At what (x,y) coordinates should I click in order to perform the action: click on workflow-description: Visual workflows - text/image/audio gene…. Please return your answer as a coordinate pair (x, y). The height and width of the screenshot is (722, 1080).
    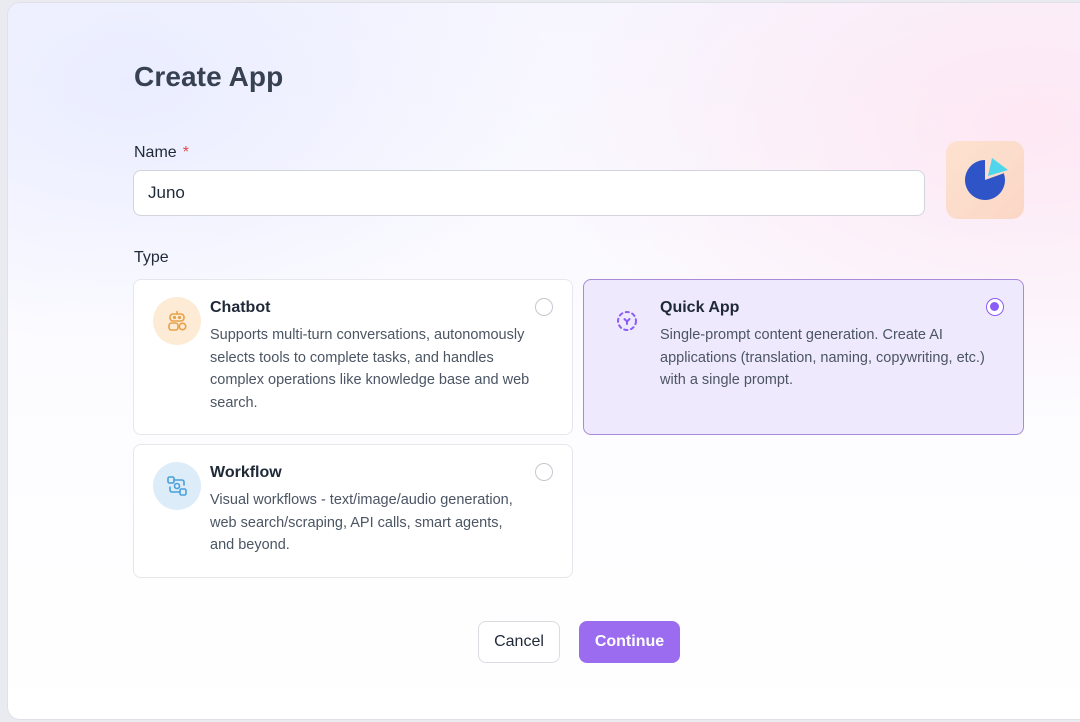
    Looking at the image, I should click on (361, 522).